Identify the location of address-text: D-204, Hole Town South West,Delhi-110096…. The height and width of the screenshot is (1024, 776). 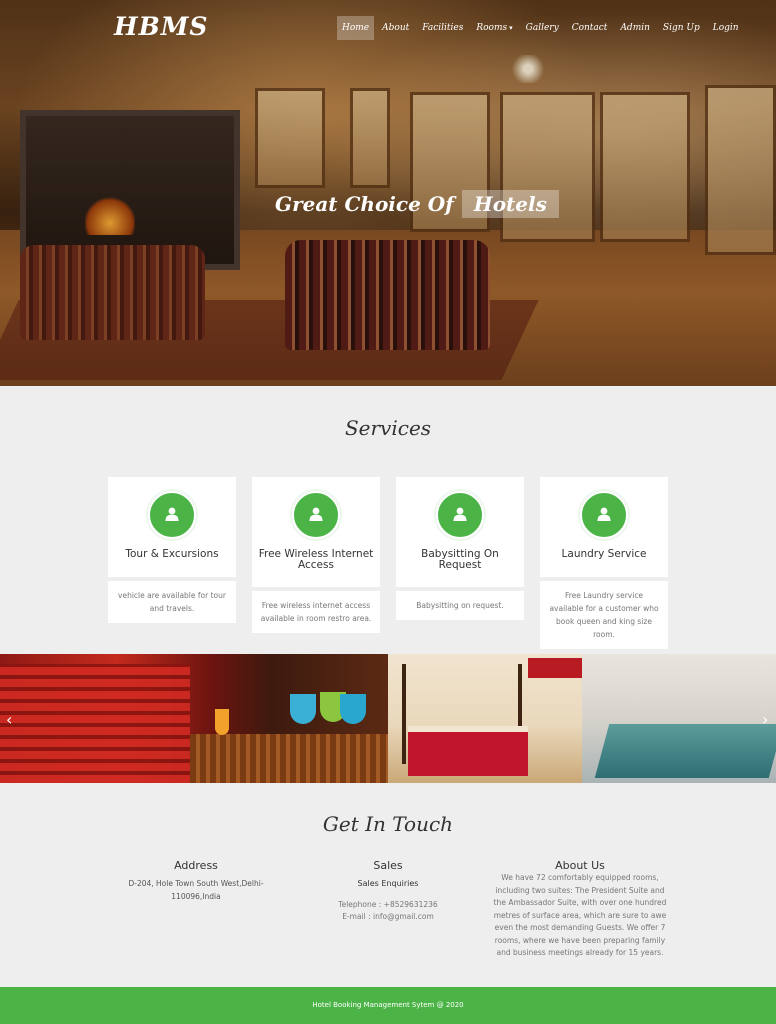
(196, 890).